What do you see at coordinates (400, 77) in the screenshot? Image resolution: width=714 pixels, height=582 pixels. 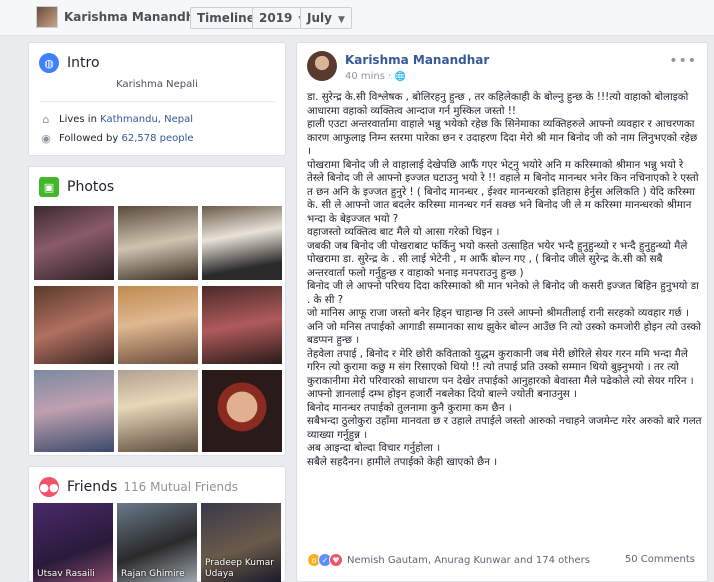 I see `globe-icon: 🌐` at bounding box center [400, 77].